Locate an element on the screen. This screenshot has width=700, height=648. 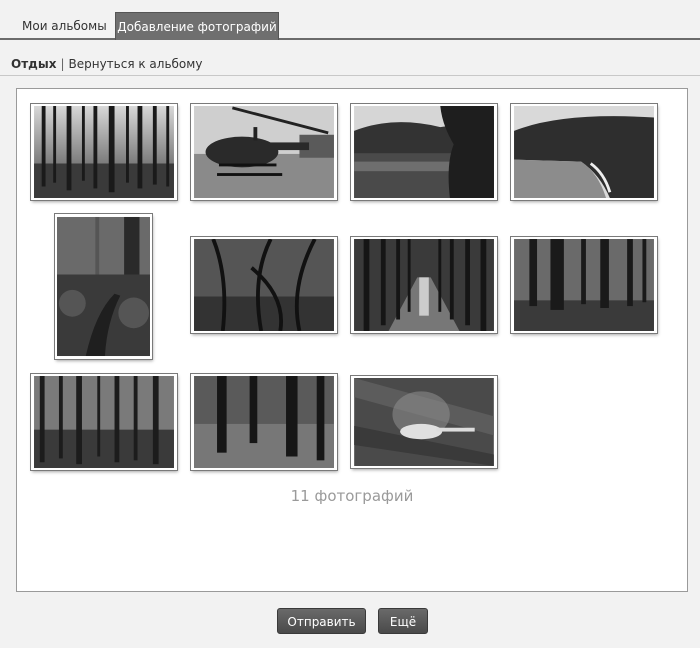
tab-add-photos: Добавление фотографий is located at coordinates (197, 26).